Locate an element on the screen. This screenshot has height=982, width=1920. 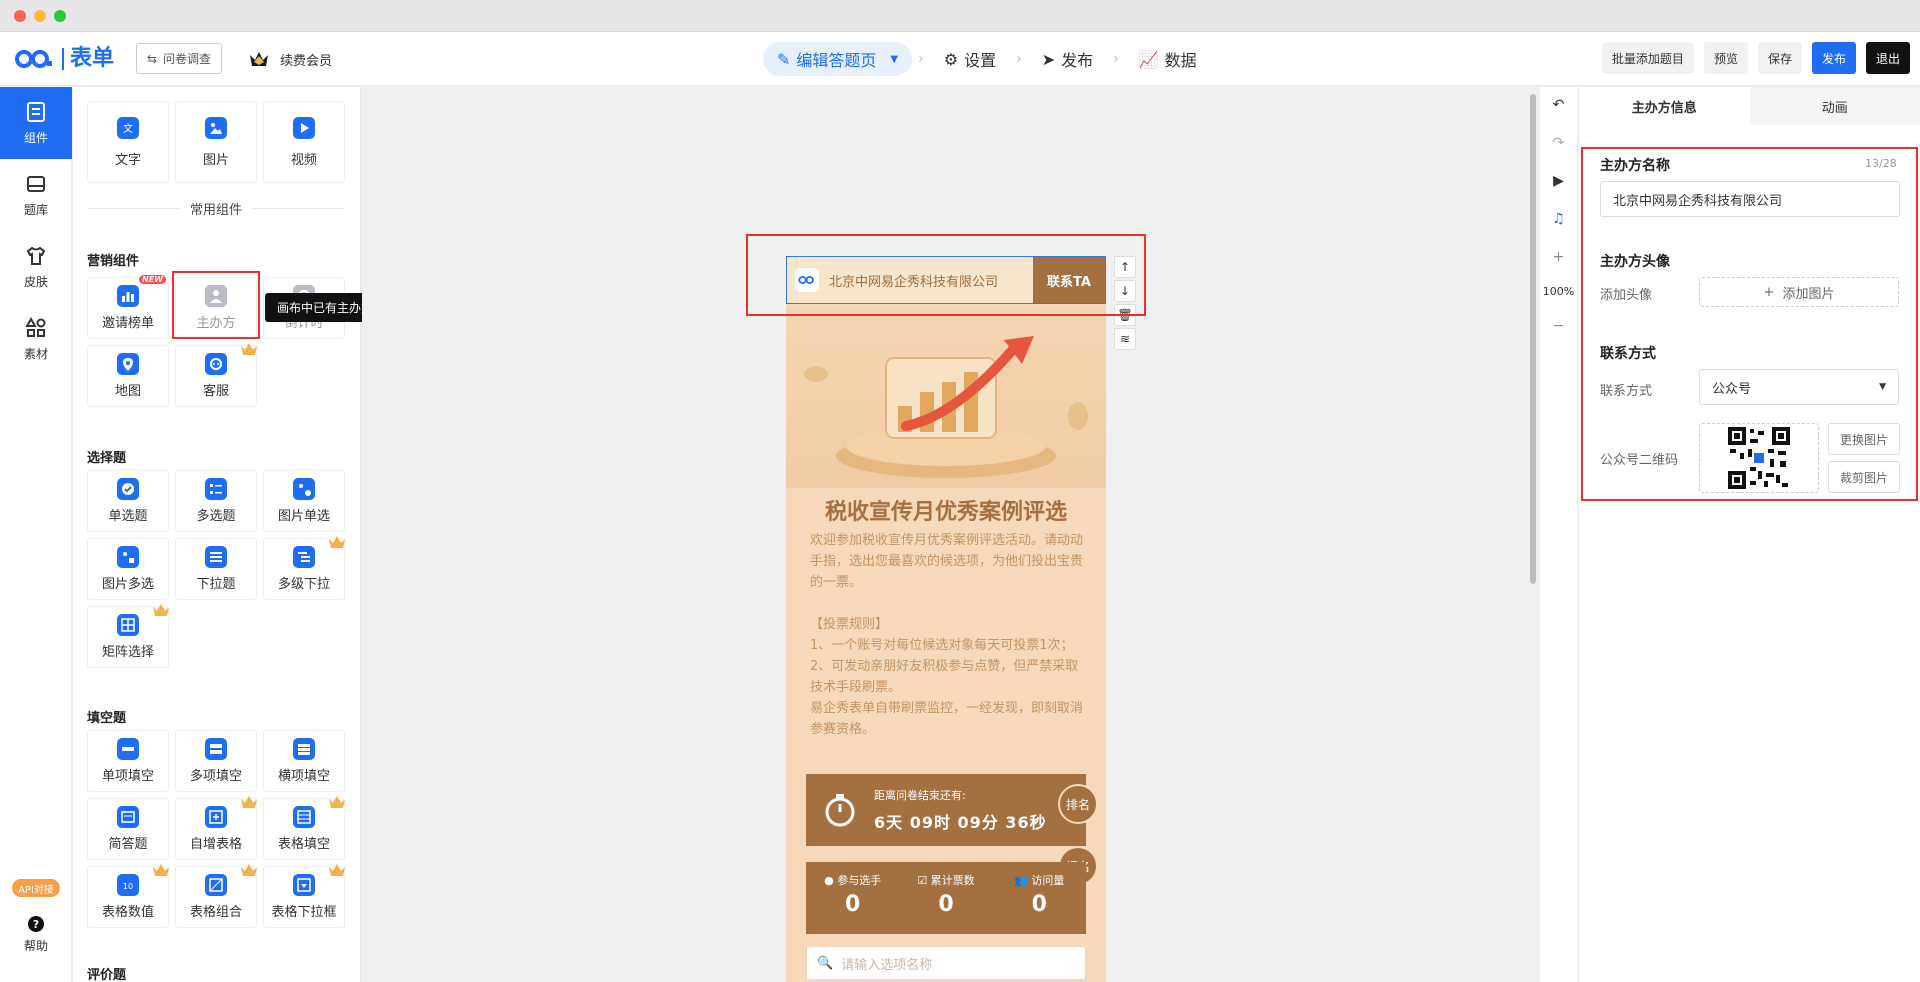
svg-text: 10 is located at coordinates (128, 886).